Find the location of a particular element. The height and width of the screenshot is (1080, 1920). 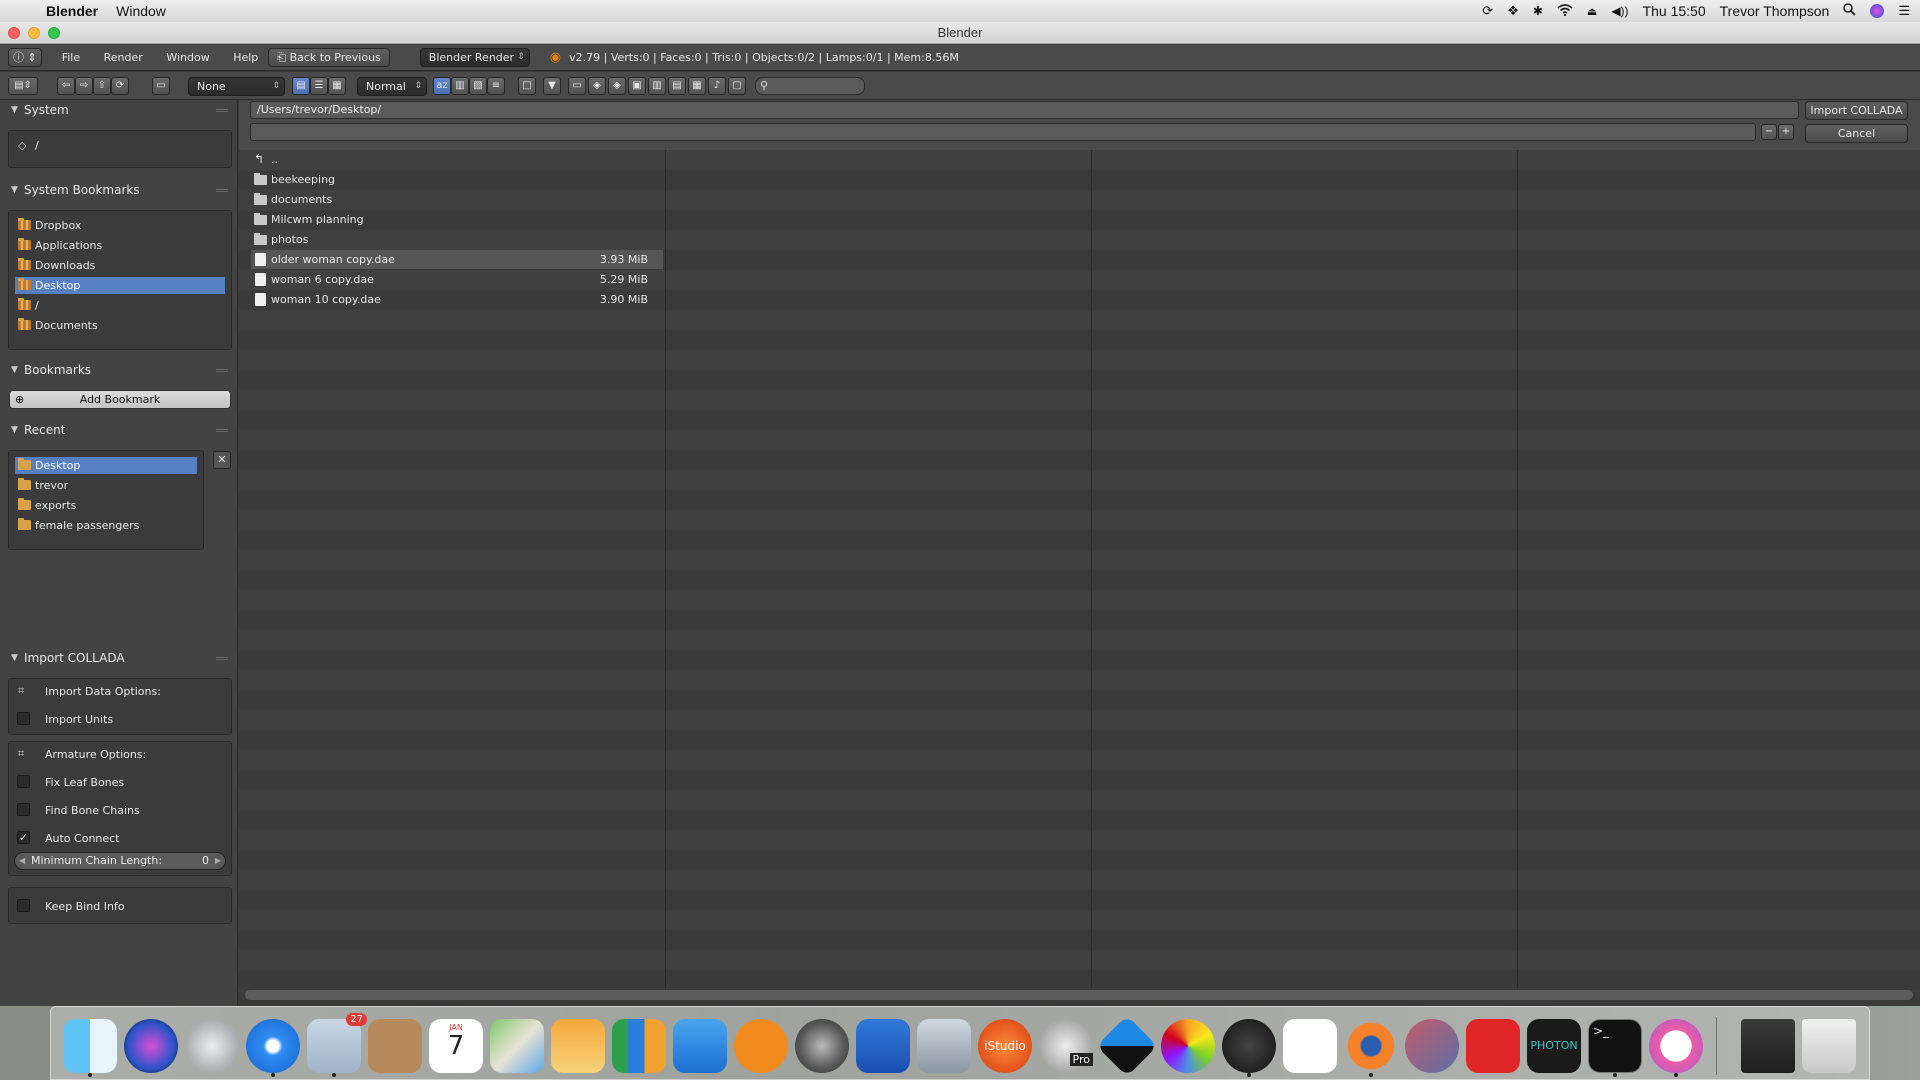

recent-item-exports: exports is located at coordinates (106, 505).